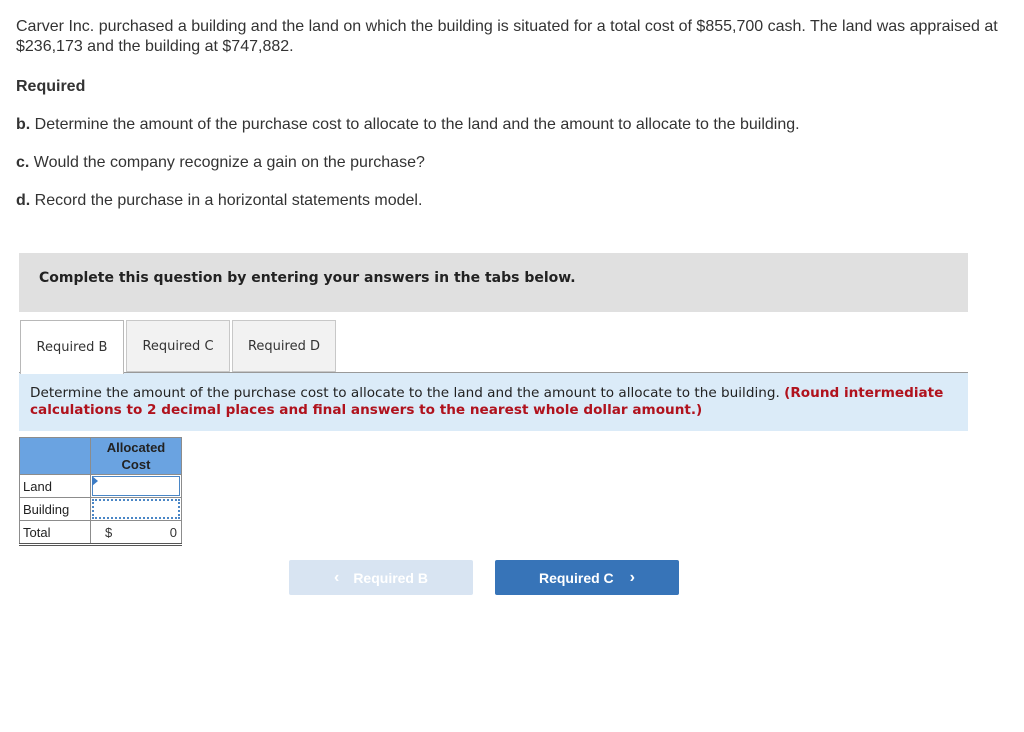 Image resolution: width=1024 pixels, height=732 pixels. What do you see at coordinates (55, 509) in the screenshot?
I see `row-label-building: Building` at bounding box center [55, 509].